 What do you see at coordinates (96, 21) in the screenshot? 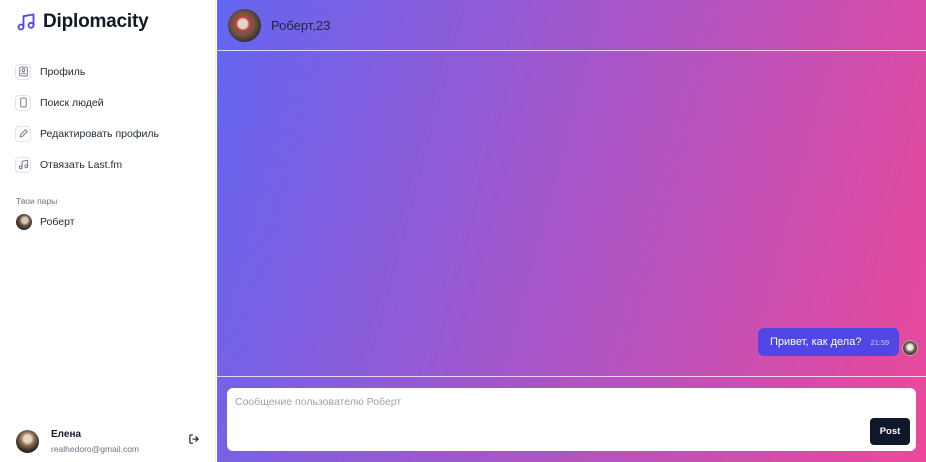
I see `app-name: Diplomacity` at bounding box center [96, 21].